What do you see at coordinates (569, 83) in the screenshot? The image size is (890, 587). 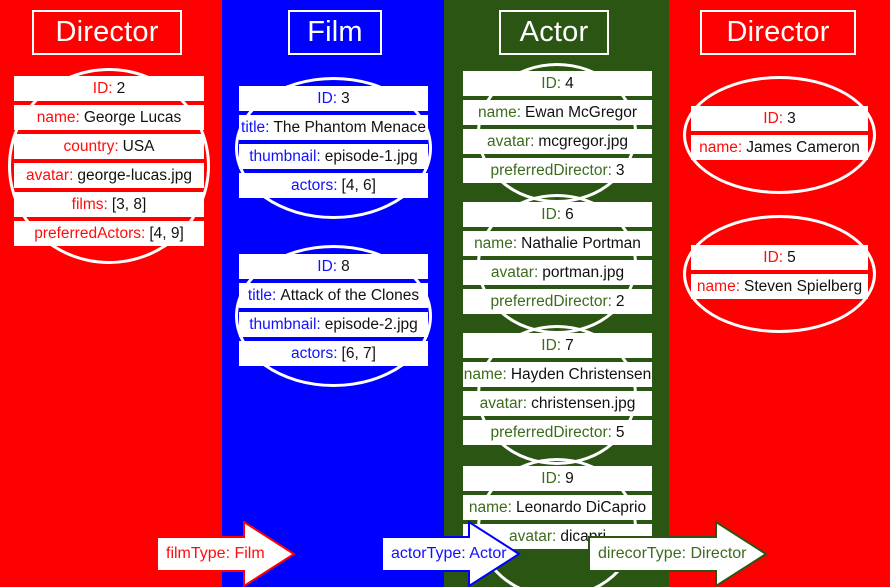 I see `field-value: 4` at bounding box center [569, 83].